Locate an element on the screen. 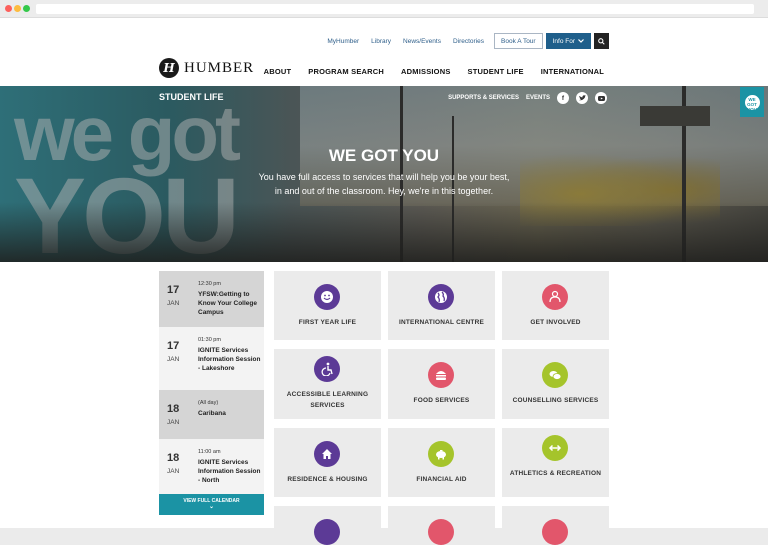 This screenshot has height=545, width=768. youtube-play-glyph is located at coordinates (601, 98).